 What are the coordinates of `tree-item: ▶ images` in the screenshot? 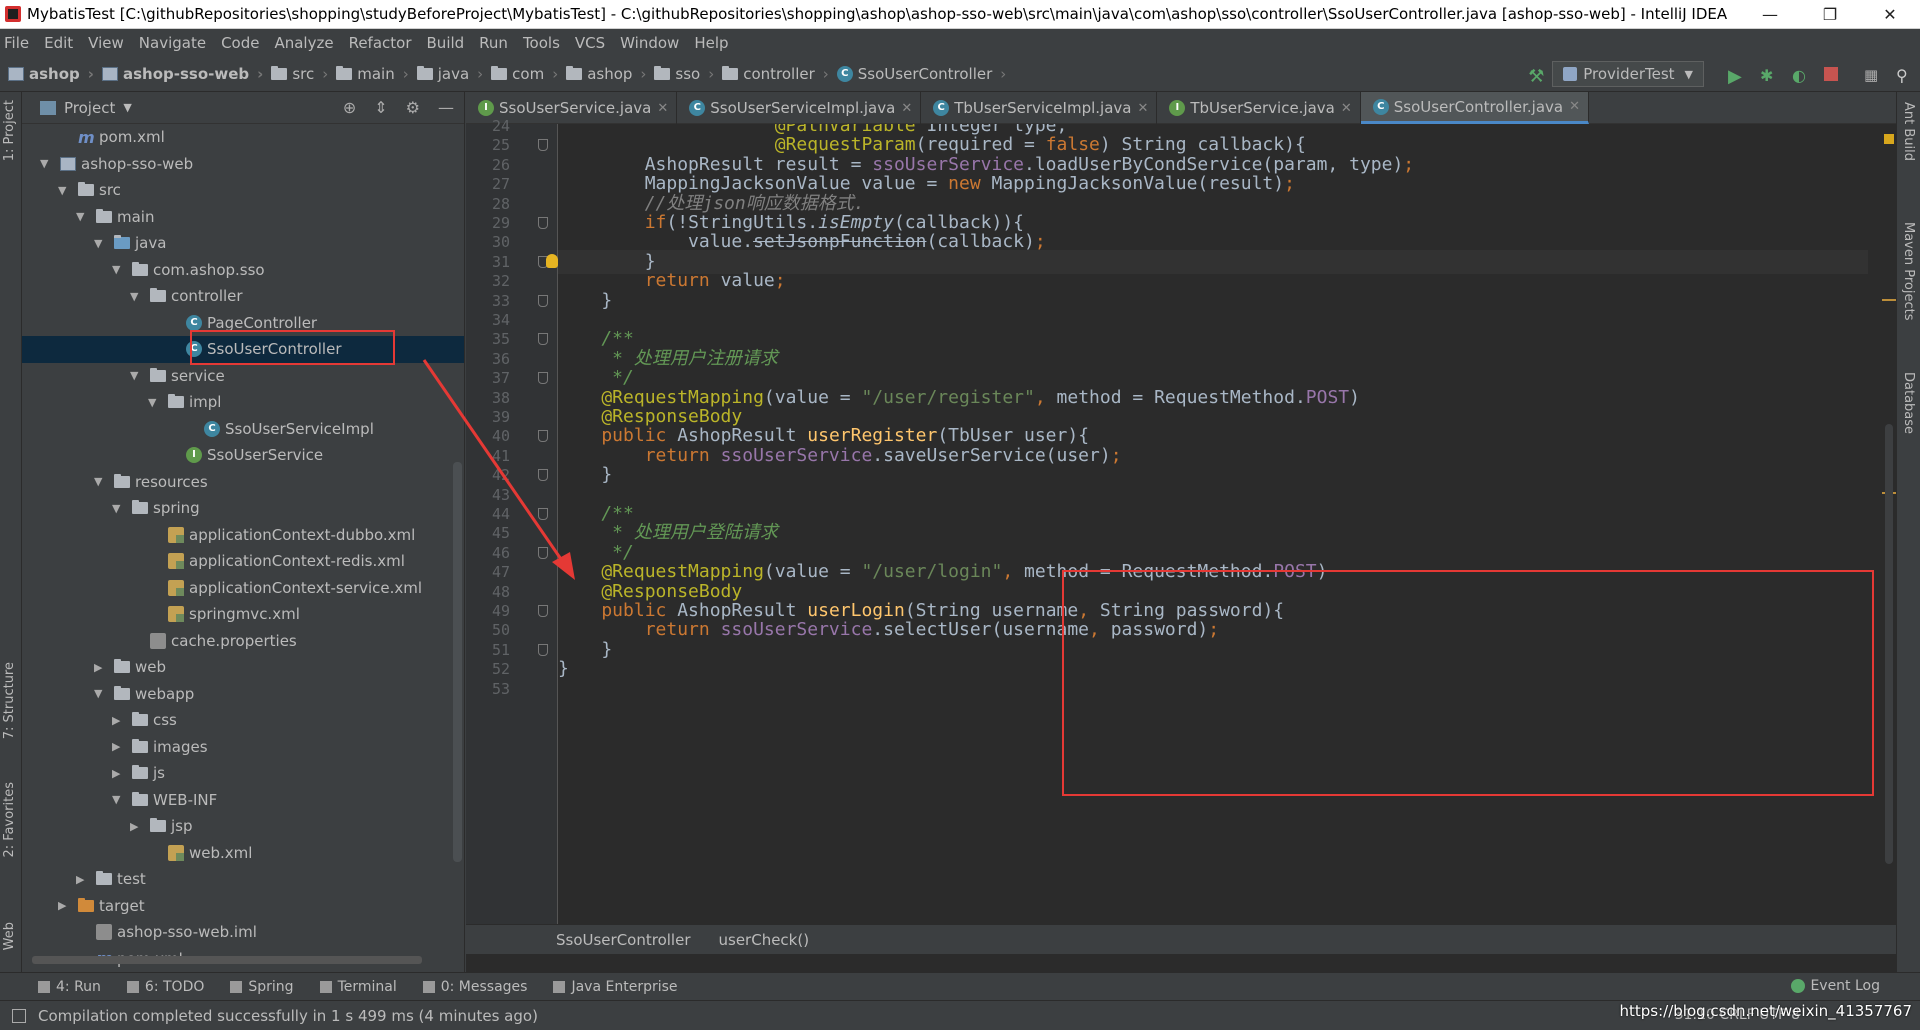 It's located at (243, 747).